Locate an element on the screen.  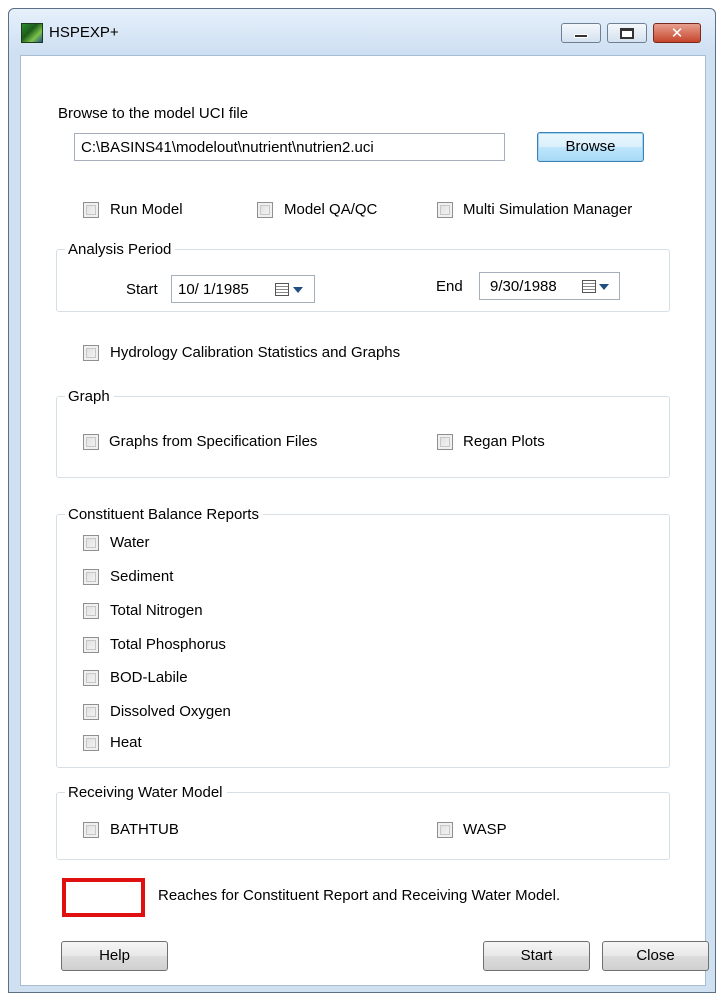
app-logo-icon is located at coordinates (32, 33).